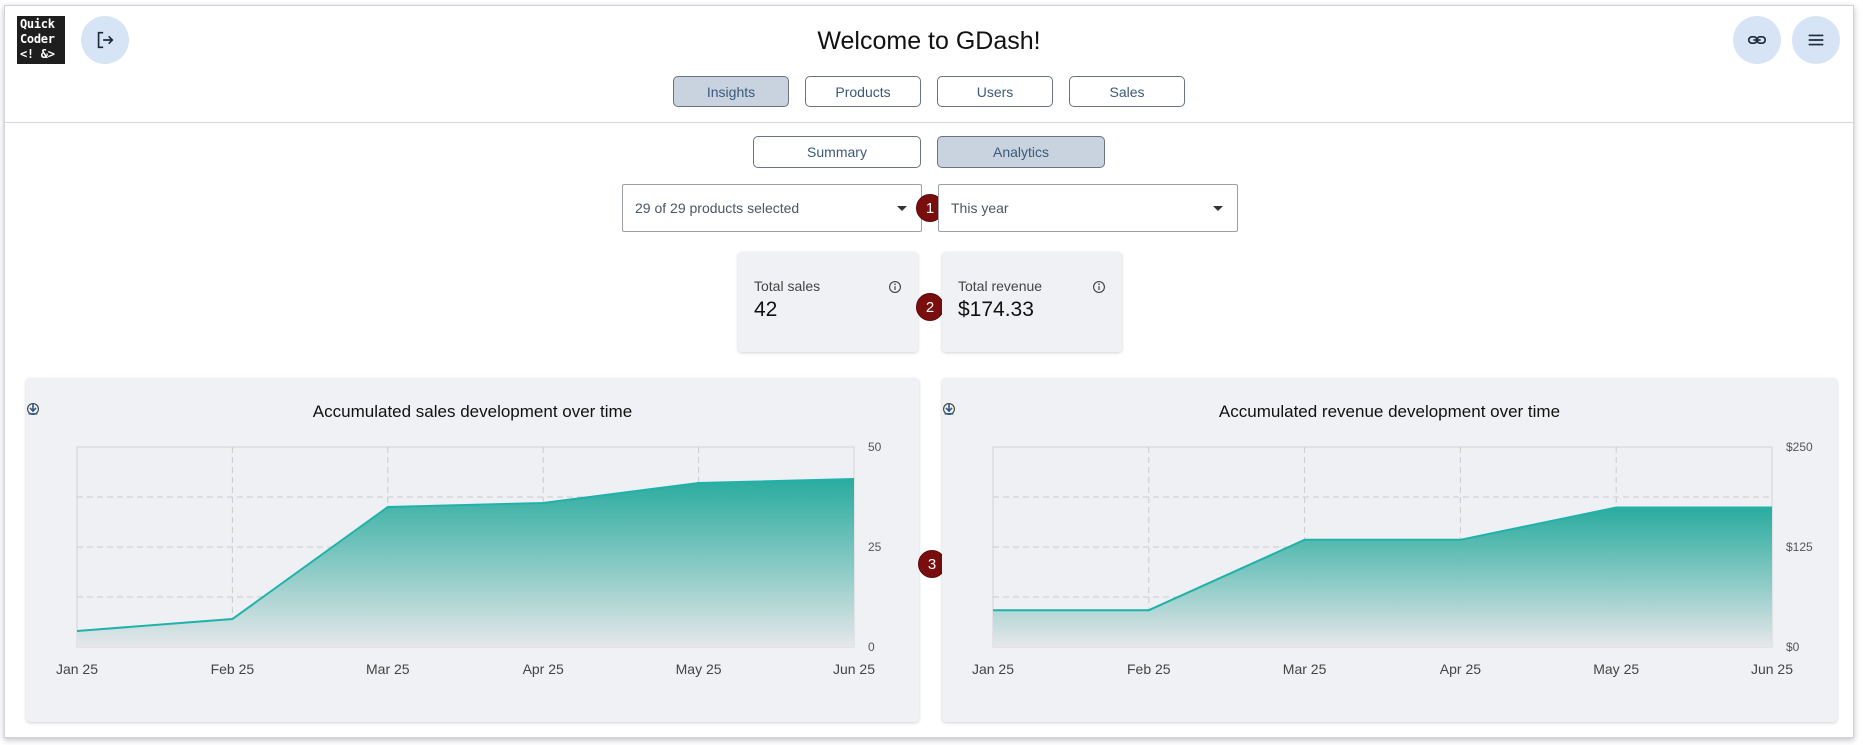 This screenshot has width=1863, height=745. Describe the element at coordinates (1088, 208) in the screenshot. I see `period-select: This year` at that location.